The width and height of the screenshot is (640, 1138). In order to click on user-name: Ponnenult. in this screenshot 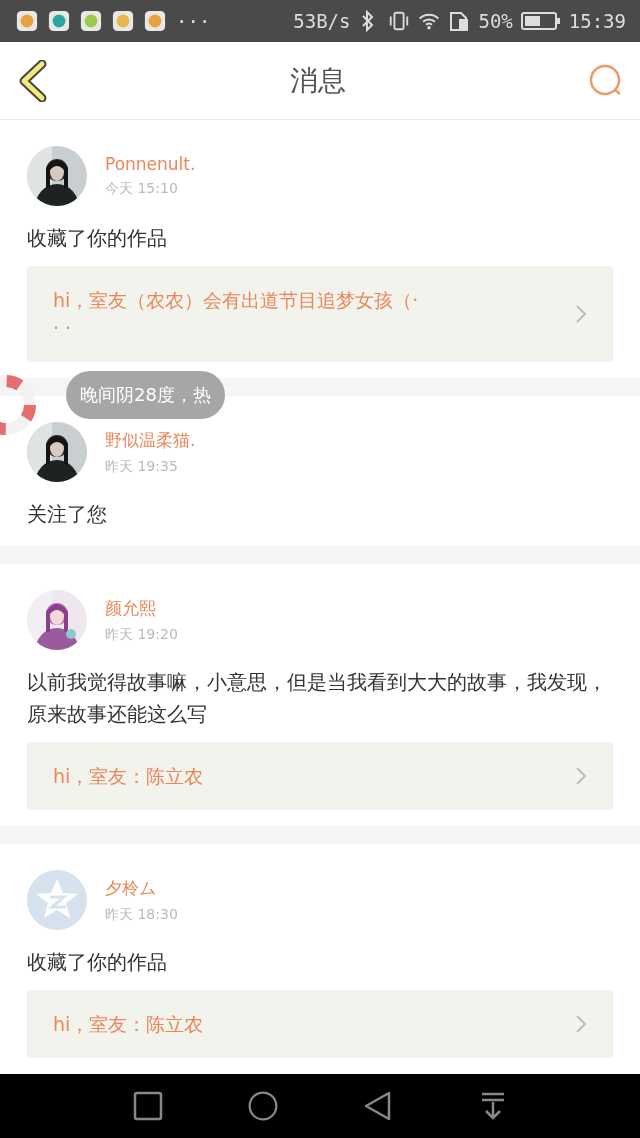, I will do `click(150, 164)`.